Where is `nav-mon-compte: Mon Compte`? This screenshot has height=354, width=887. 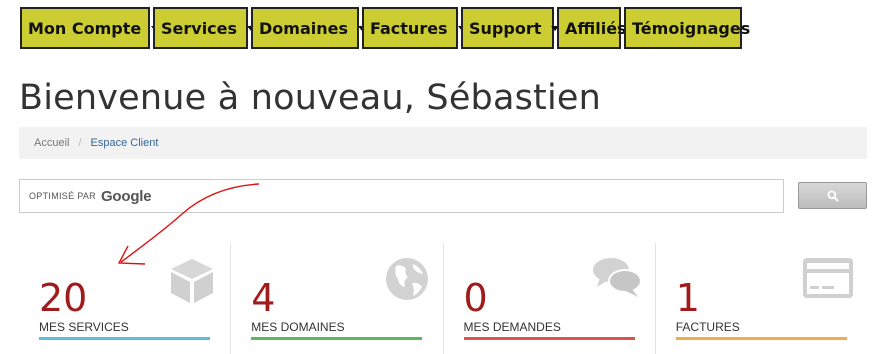 nav-mon-compte: Mon Compte is located at coordinates (90, 28).